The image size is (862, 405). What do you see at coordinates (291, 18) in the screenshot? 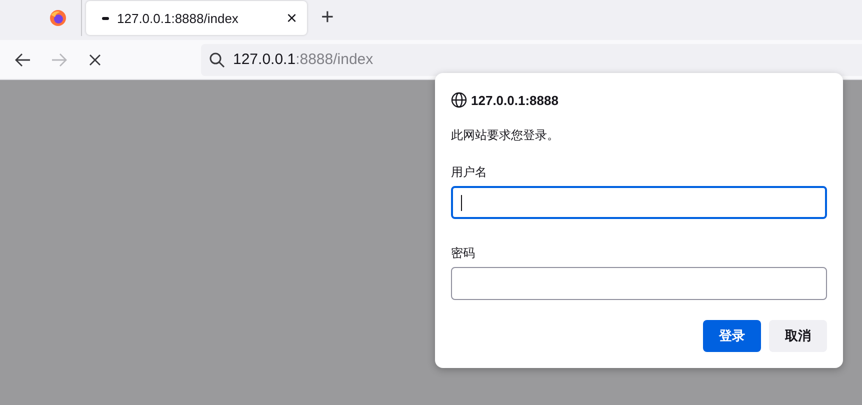
I see `close-tab-button: ×` at bounding box center [291, 18].